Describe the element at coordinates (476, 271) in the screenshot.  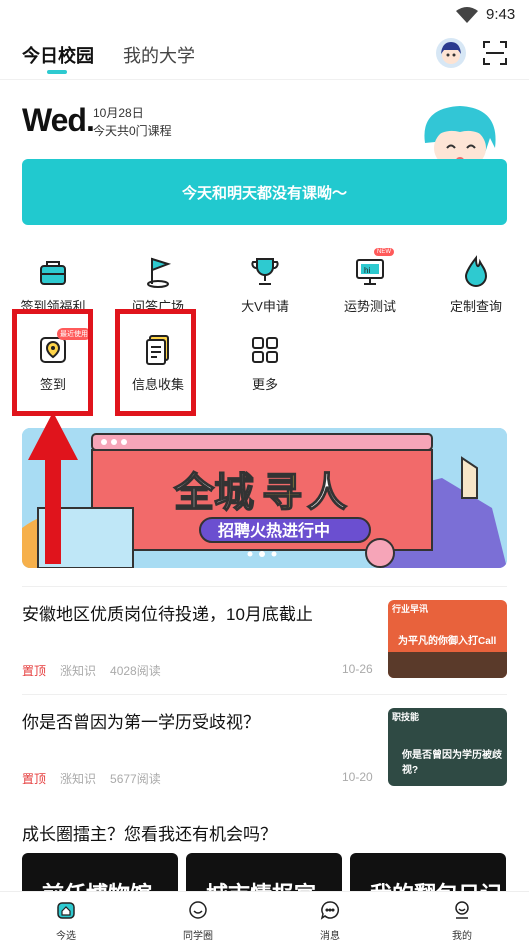
I see `flame-icon` at that location.